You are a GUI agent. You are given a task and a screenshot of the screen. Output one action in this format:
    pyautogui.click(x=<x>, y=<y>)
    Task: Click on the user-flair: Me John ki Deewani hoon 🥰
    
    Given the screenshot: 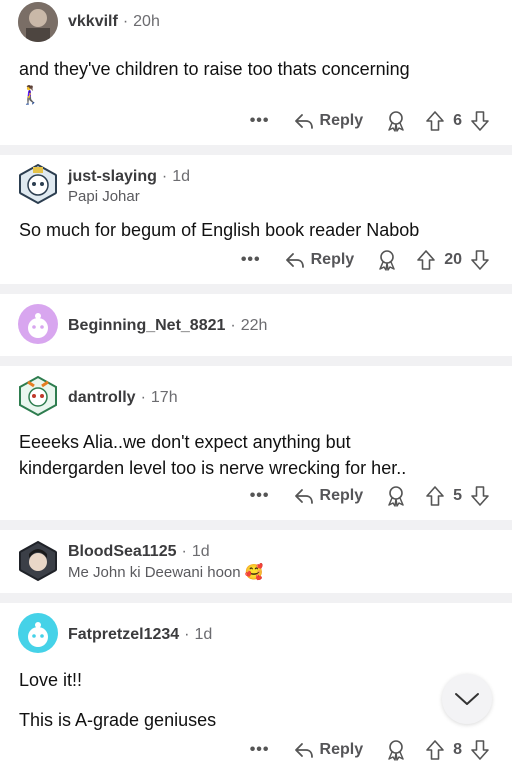 What is the action you would take?
    pyautogui.click(x=166, y=572)
    